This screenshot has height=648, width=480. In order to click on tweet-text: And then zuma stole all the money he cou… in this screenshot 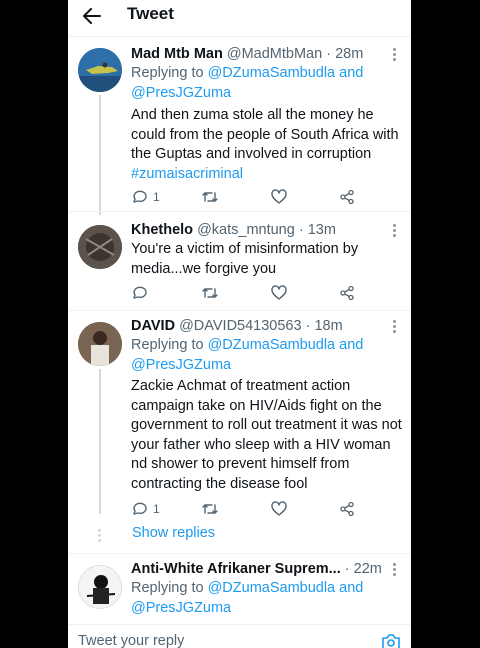, I will do `click(267, 145)`.